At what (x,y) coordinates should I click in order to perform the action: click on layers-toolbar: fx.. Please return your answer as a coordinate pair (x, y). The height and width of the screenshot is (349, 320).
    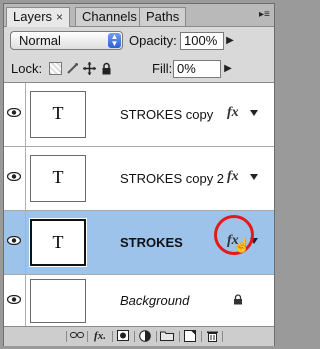
    Looking at the image, I should click on (139, 336).